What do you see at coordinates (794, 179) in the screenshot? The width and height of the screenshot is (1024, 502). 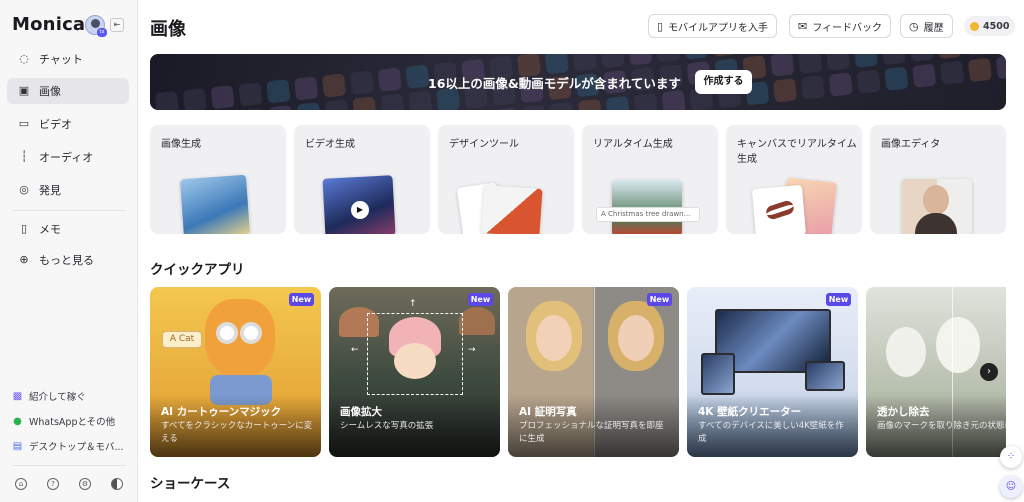 I see `tool-card-canvas-realtime: キャンバスでリアルタイム生成` at bounding box center [794, 179].